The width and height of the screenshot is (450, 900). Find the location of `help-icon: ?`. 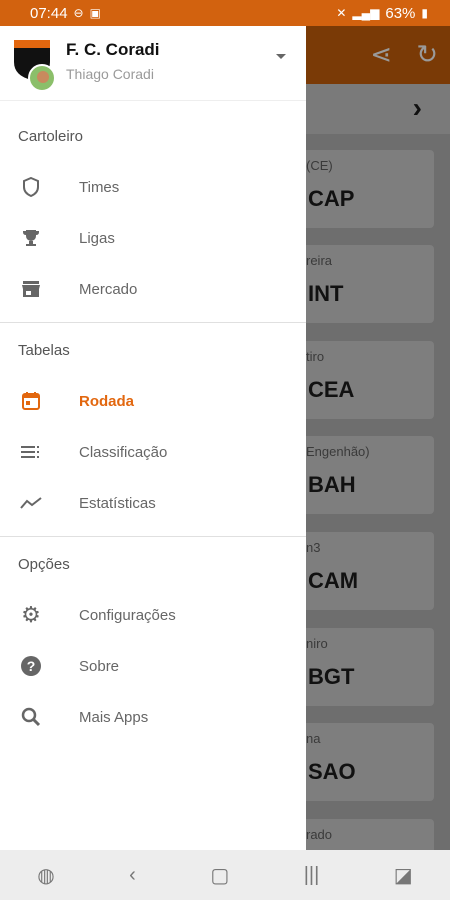

help-icon: ? is located at coordinates (31, 666).